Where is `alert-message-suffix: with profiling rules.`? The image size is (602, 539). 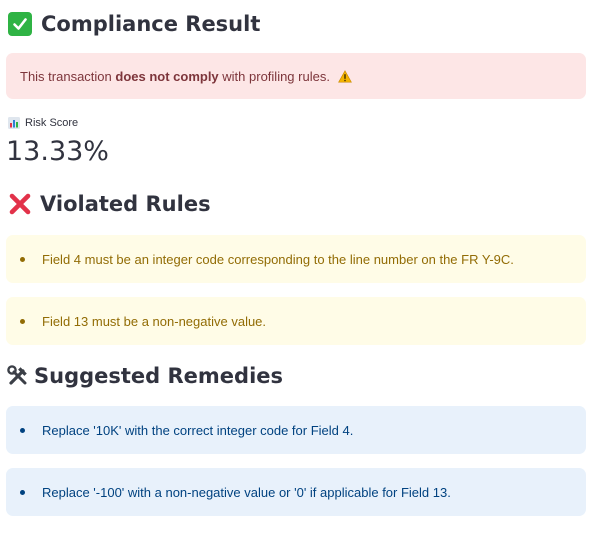 alert-message-suffix: with profiling rules. is located at coordinates (274, 76).